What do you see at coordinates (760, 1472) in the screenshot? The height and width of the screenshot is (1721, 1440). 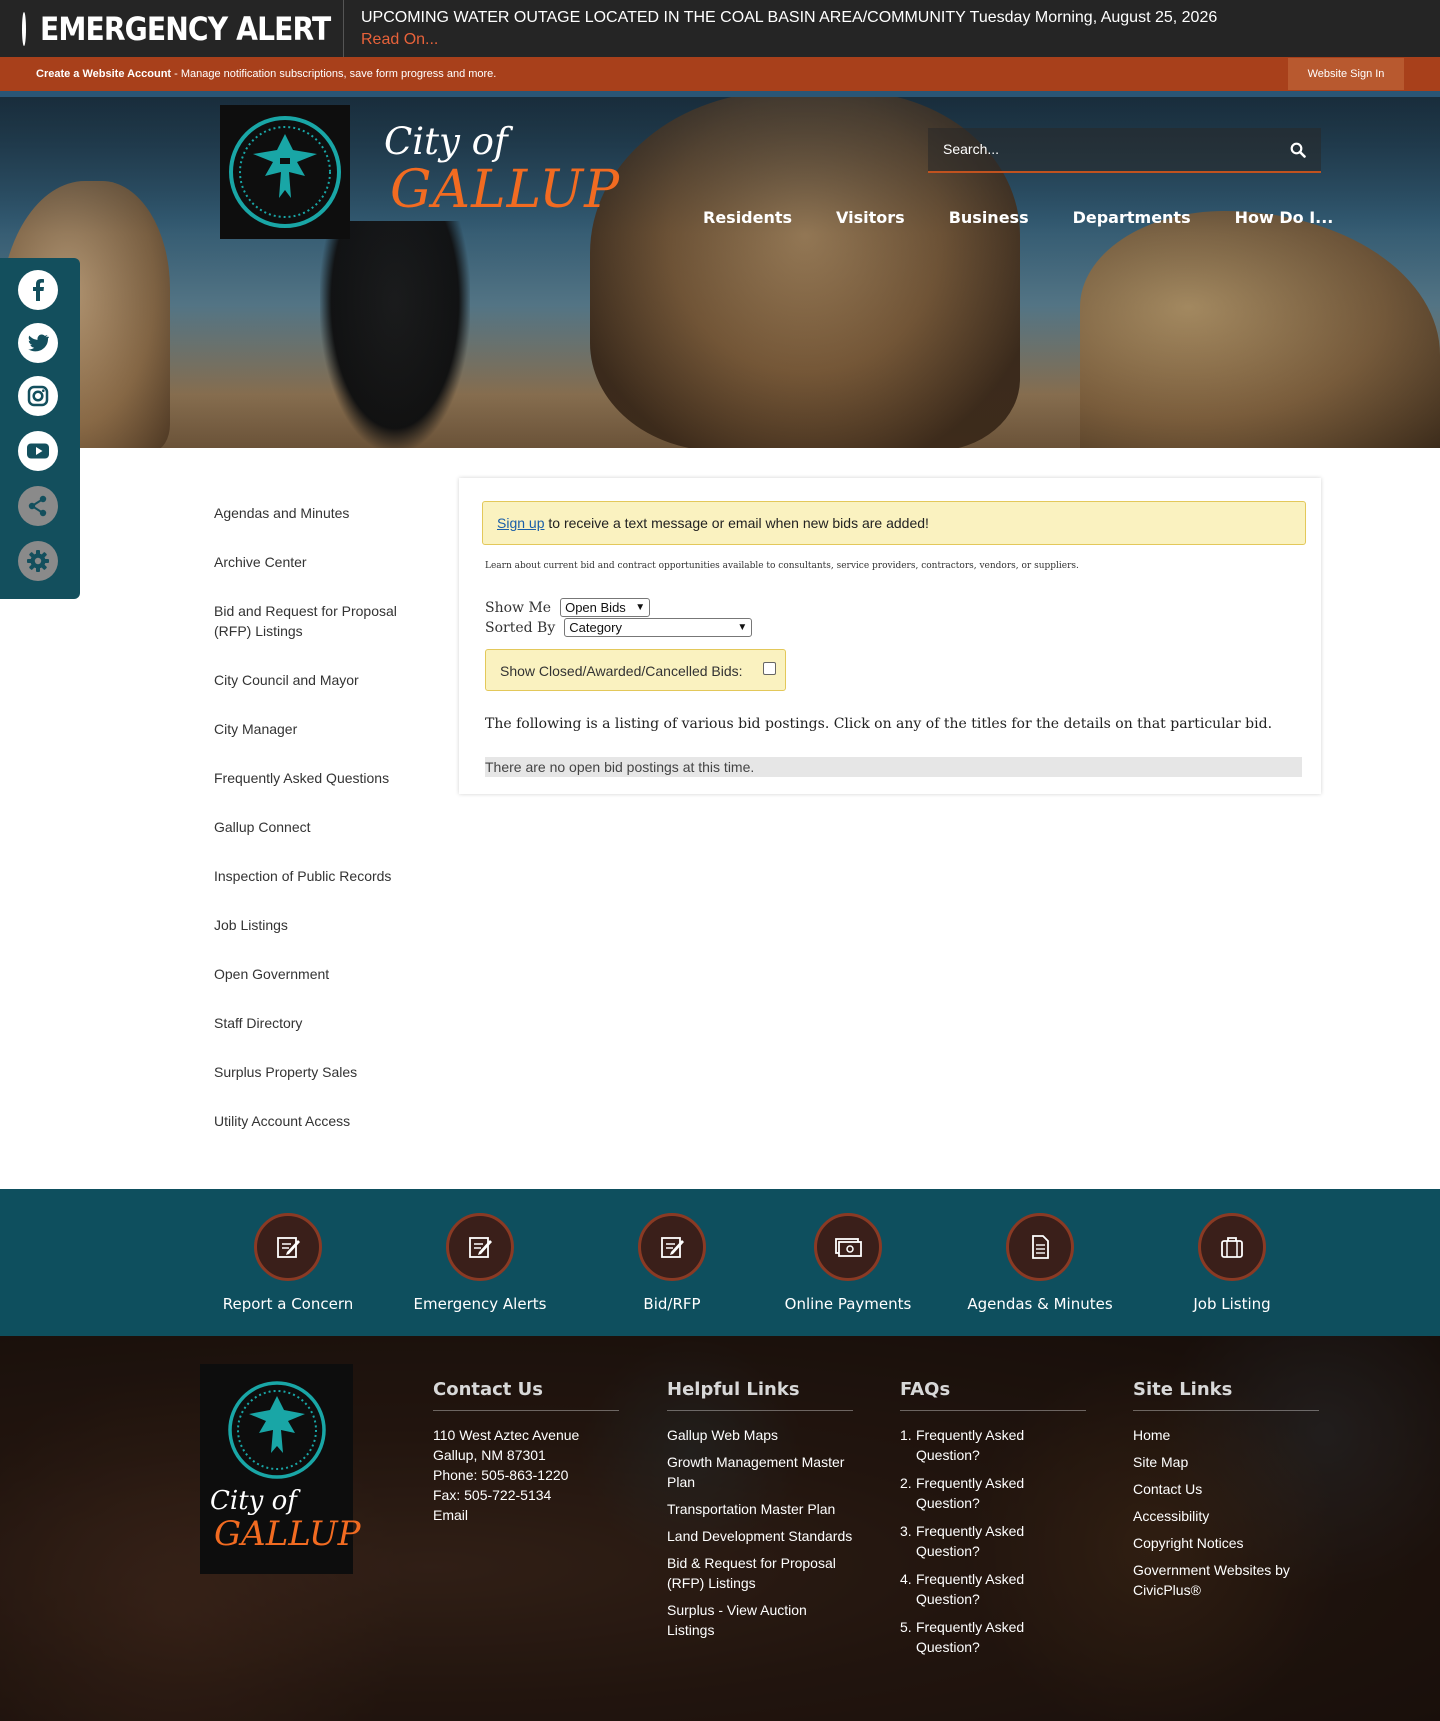 I see `footer-helpful-link: Growth Management Master Plan` at bounding box center [760, 1472].